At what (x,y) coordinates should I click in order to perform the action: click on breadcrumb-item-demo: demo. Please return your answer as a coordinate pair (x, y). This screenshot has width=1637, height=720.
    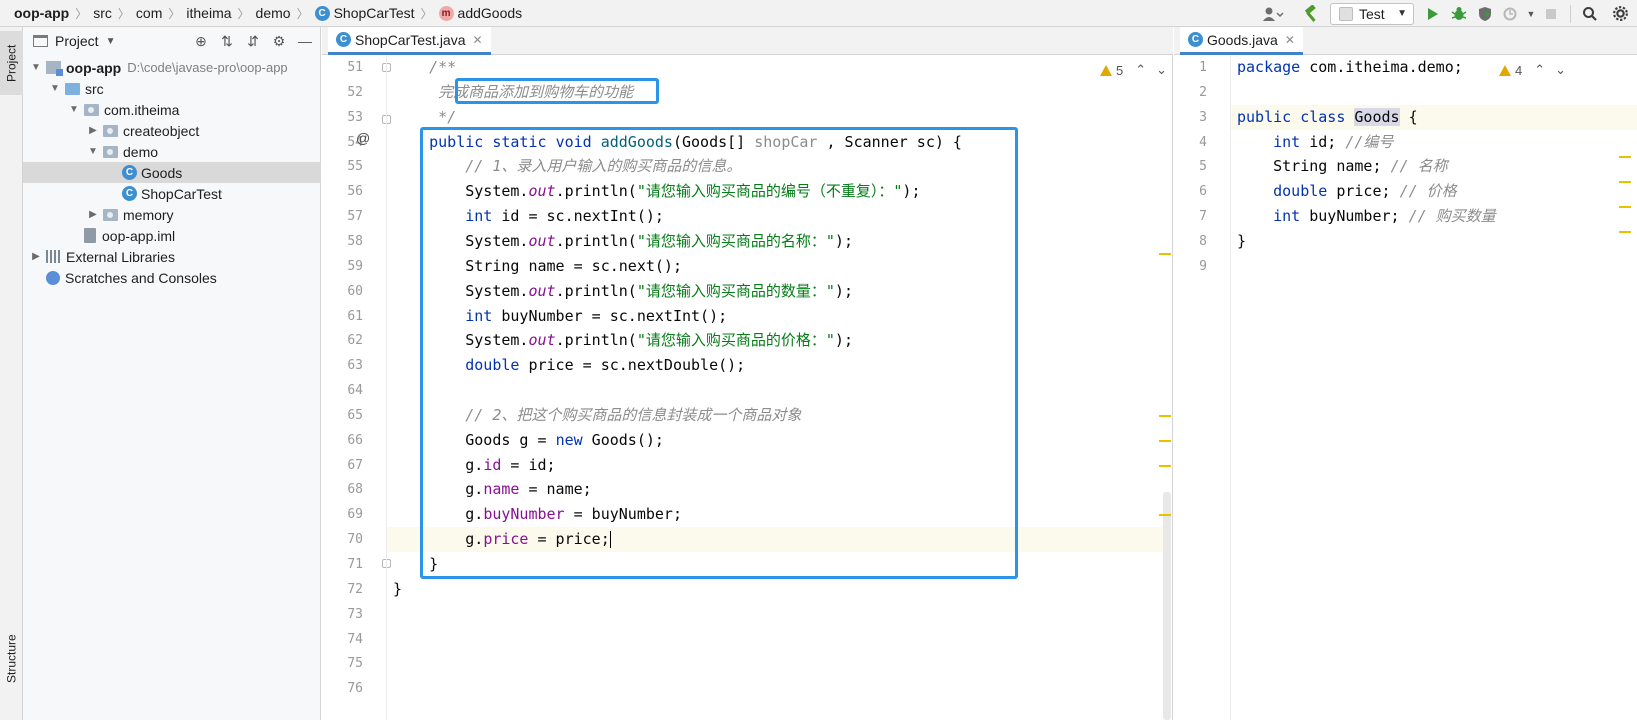
    Looking at the image, I should click on (273, 13).